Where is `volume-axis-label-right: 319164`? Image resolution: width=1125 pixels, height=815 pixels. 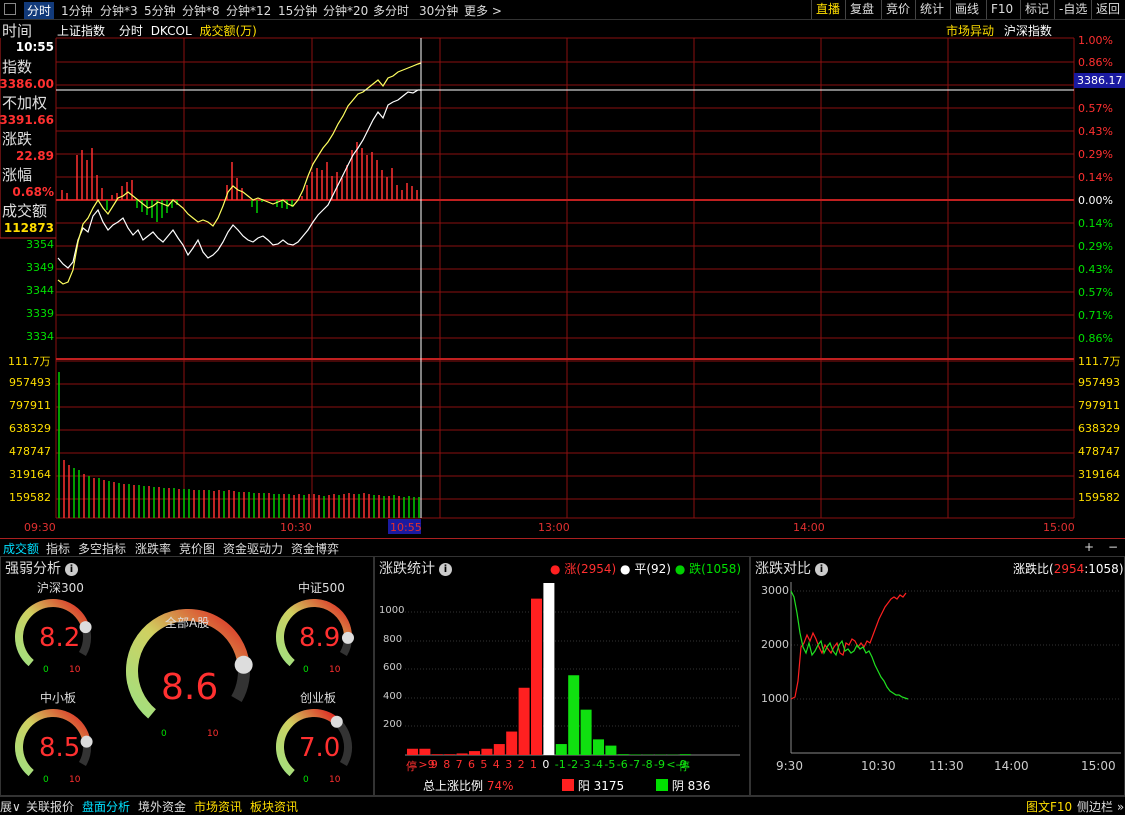
volume-axis-label-right: 319164 is located at coordinates (1099, 474).